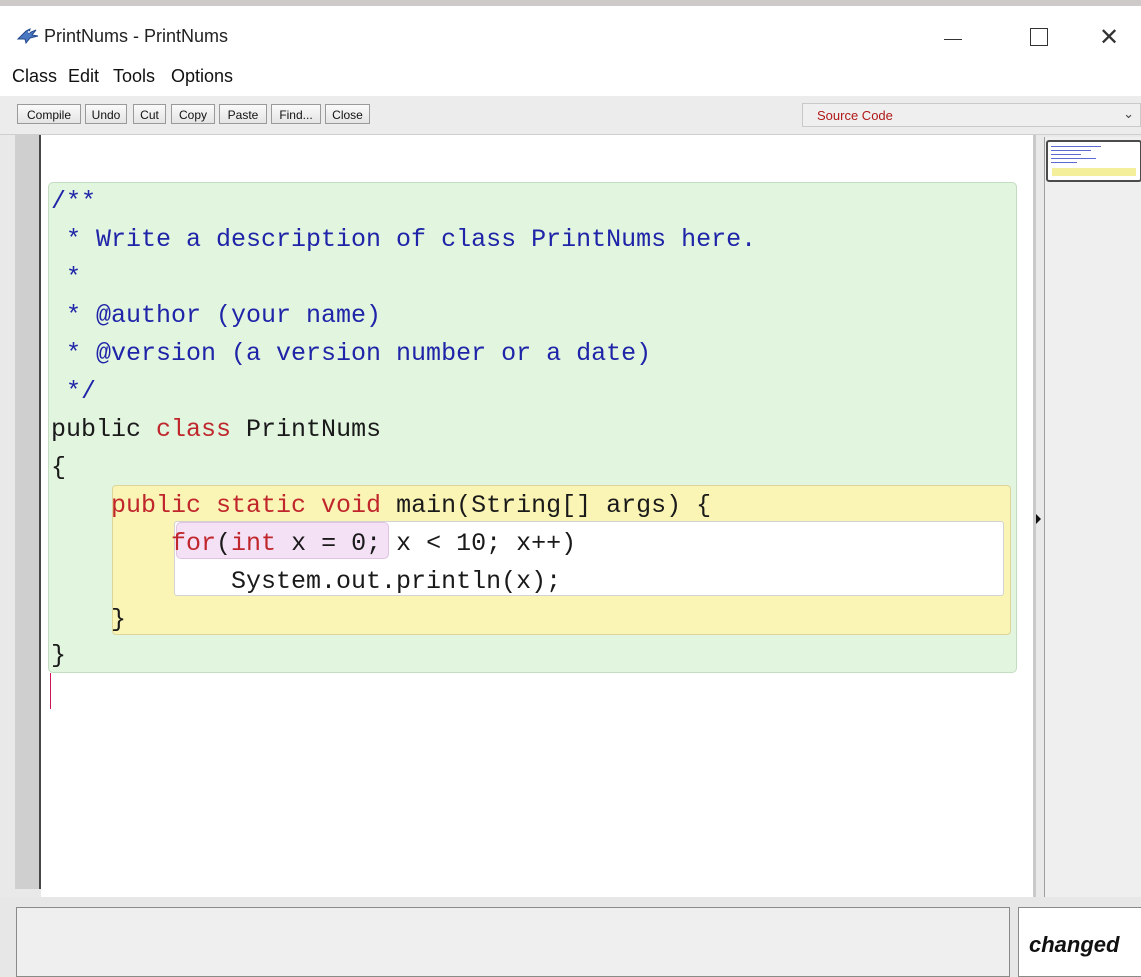 This screenshot has width=1141, height=977. I want to click on code-token: int, so click(254, 543).